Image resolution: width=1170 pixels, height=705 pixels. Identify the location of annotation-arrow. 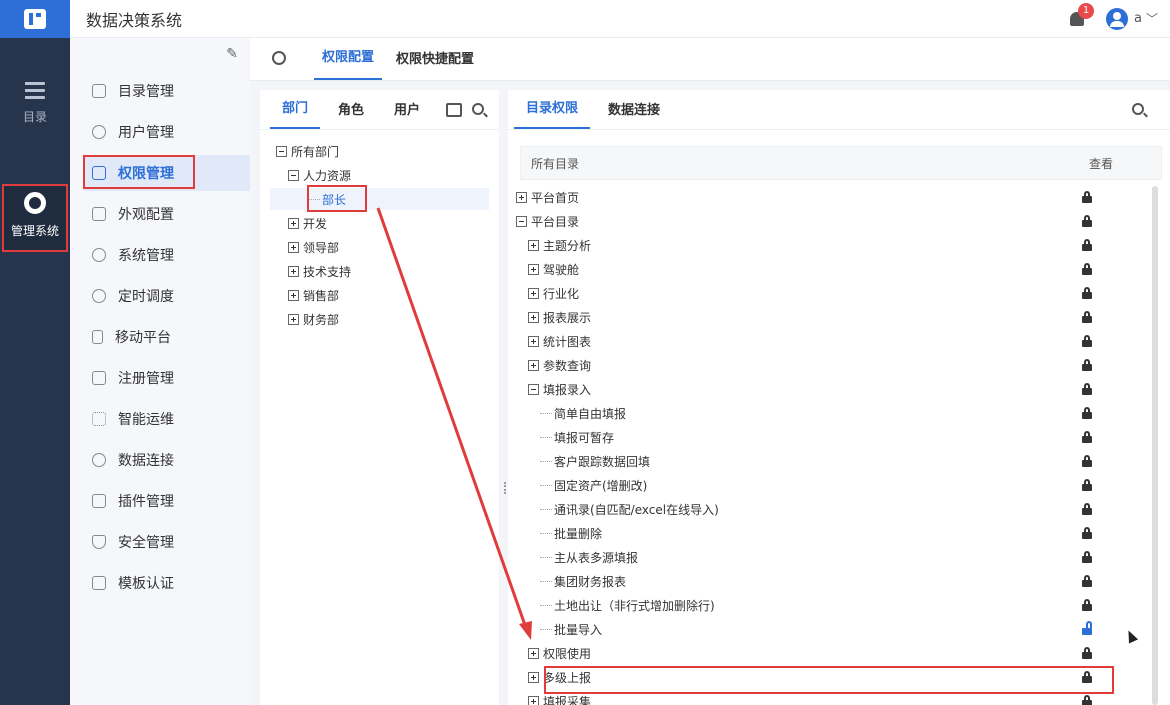
(454, 423).